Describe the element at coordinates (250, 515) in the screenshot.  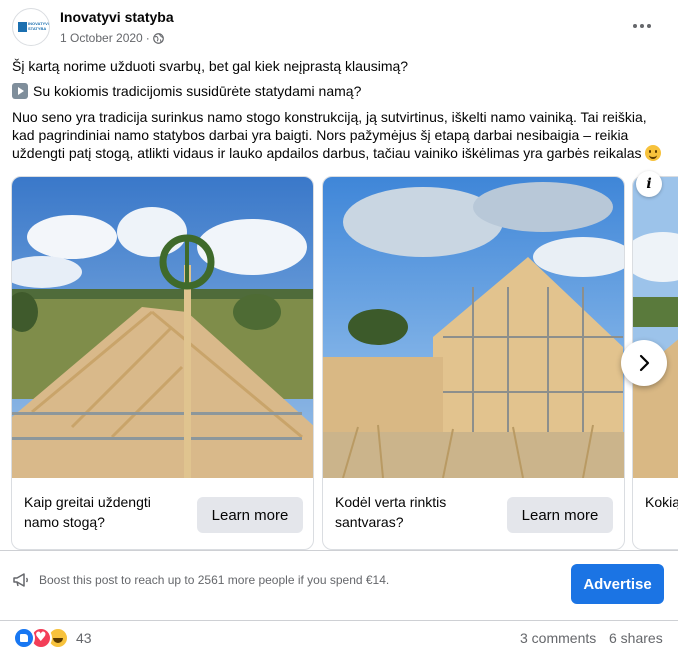
I see `learn-more-button-1: Learn more` at that location.